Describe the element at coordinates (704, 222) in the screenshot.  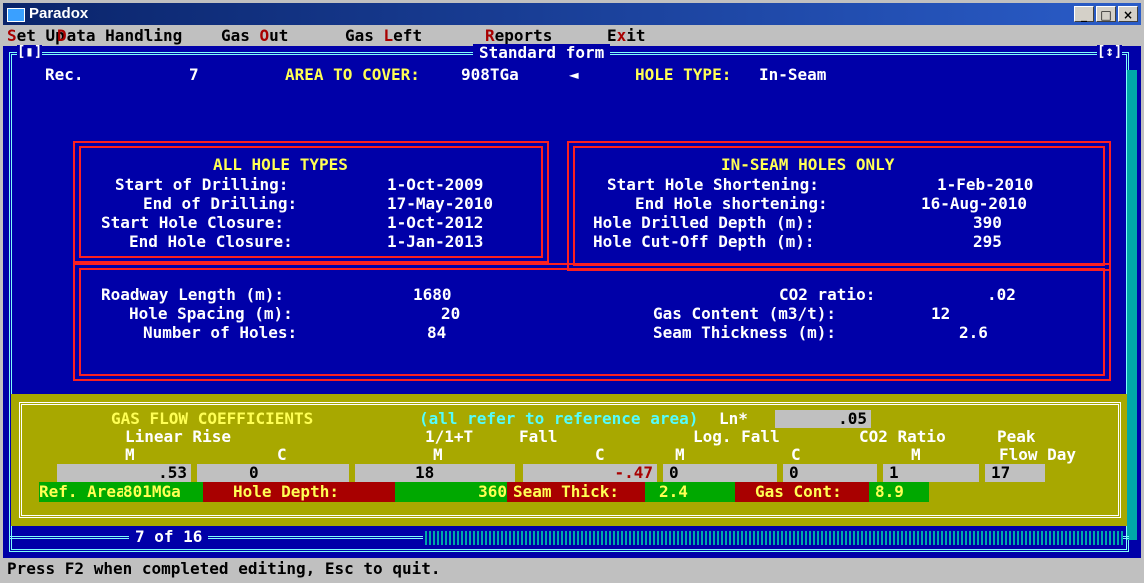
I see `drilled-depth-label: Hole Drilled Depth (m):` at that location.